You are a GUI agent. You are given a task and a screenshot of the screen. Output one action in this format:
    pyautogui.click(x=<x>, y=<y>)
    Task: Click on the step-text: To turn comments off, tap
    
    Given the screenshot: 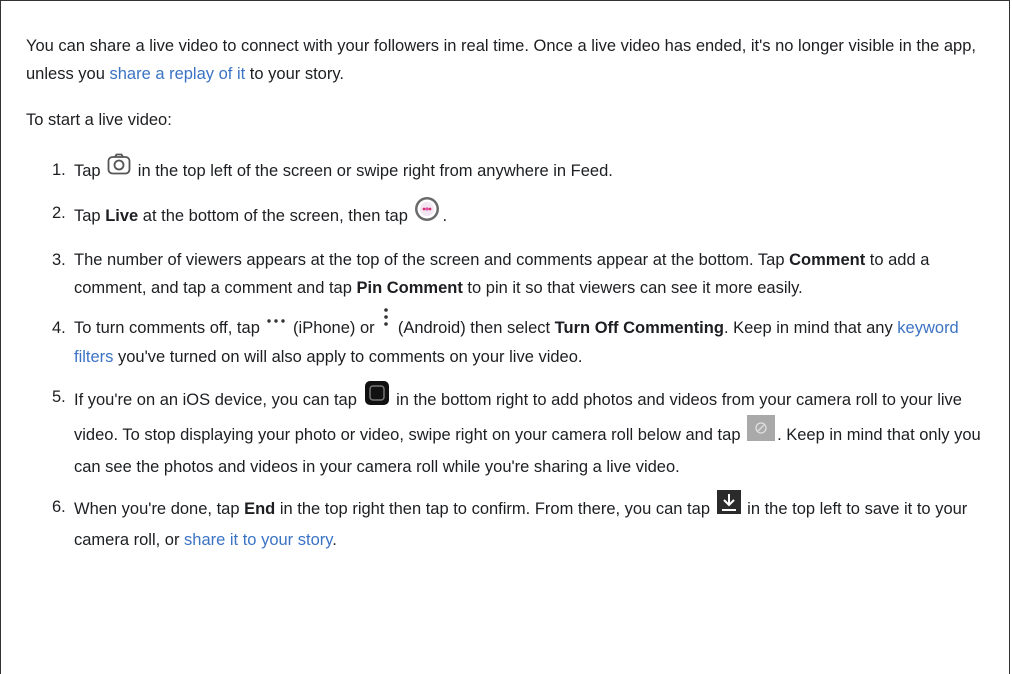 What is the action you would take?
    pyautogui.click(x=169, y=328)
    